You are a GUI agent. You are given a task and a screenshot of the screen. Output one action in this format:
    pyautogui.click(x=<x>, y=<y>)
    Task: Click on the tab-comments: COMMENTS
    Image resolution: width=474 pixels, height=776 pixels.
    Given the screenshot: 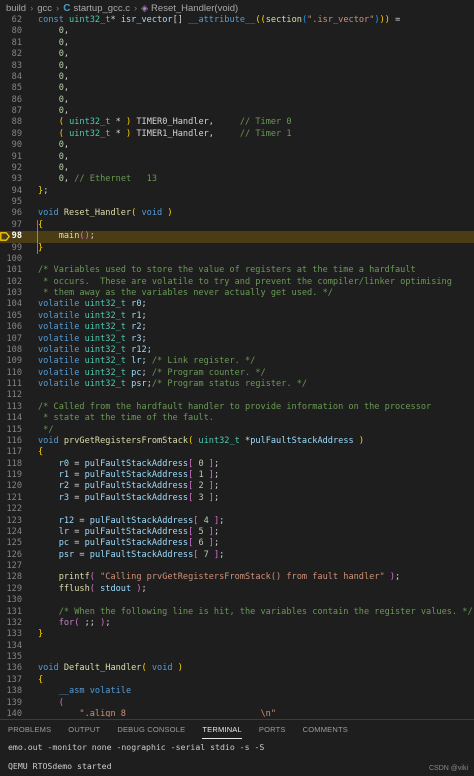 What is the action you would take?
    pyautogui.click(x=325, y=729)
    